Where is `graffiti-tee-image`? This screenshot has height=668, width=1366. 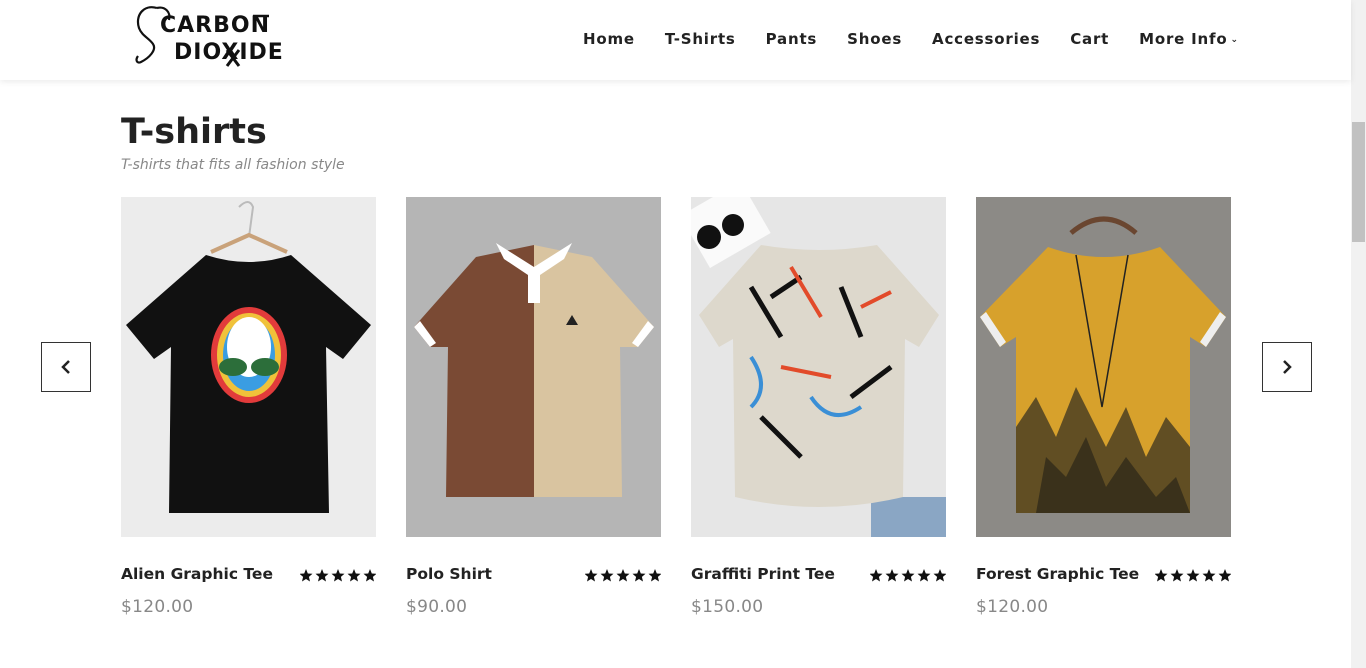 graffiti-tee-image is located at coordinates (818, 367).